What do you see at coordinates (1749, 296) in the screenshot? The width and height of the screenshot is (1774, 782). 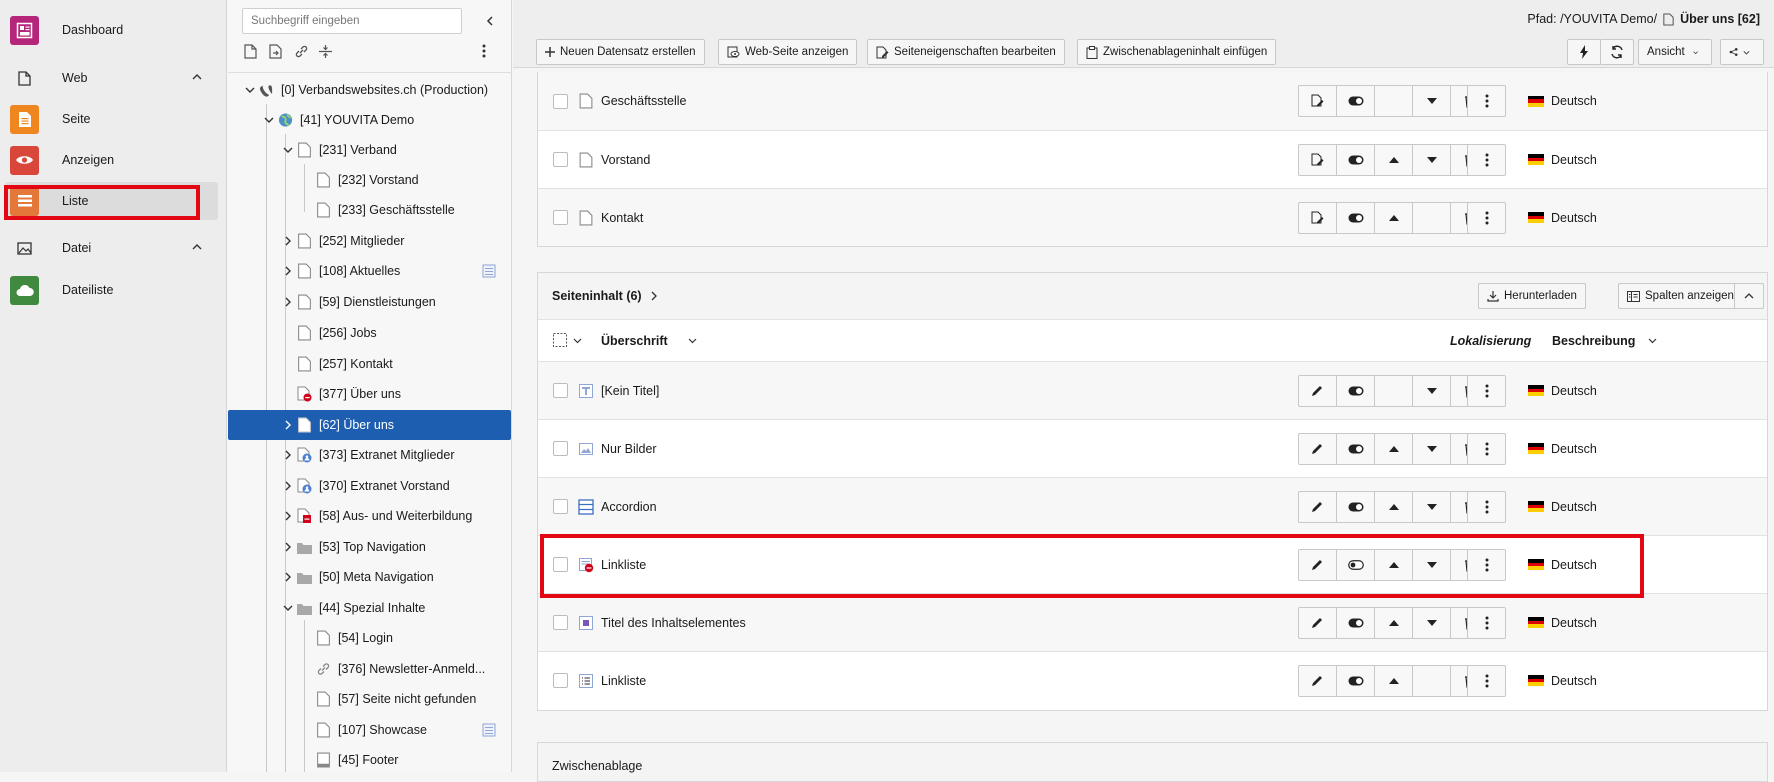 I see `collapse-panel-button` at bounding box center [1749, 296].